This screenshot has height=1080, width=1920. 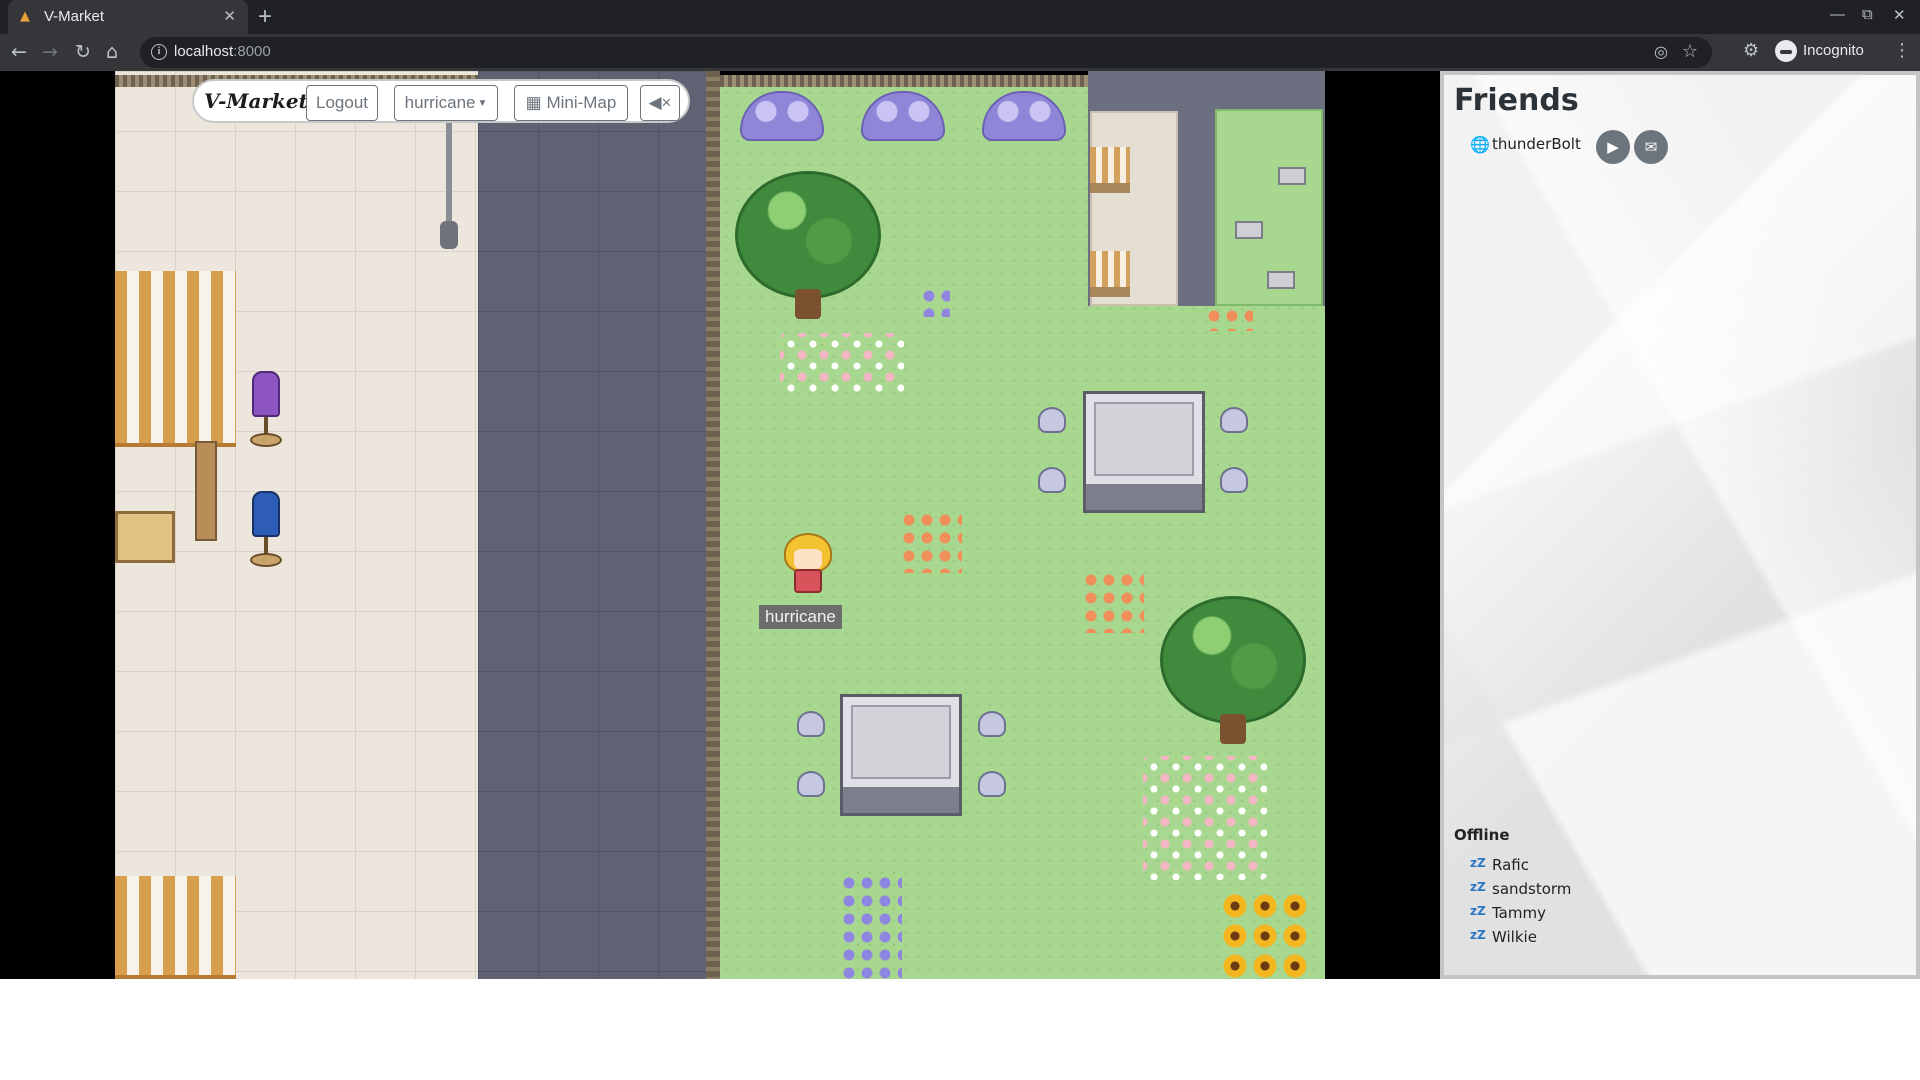 What do you see at coordinates (581, 102) in the screenshot?
I see `minimap-label: Mini-Map` at bounding box center [581, 102].